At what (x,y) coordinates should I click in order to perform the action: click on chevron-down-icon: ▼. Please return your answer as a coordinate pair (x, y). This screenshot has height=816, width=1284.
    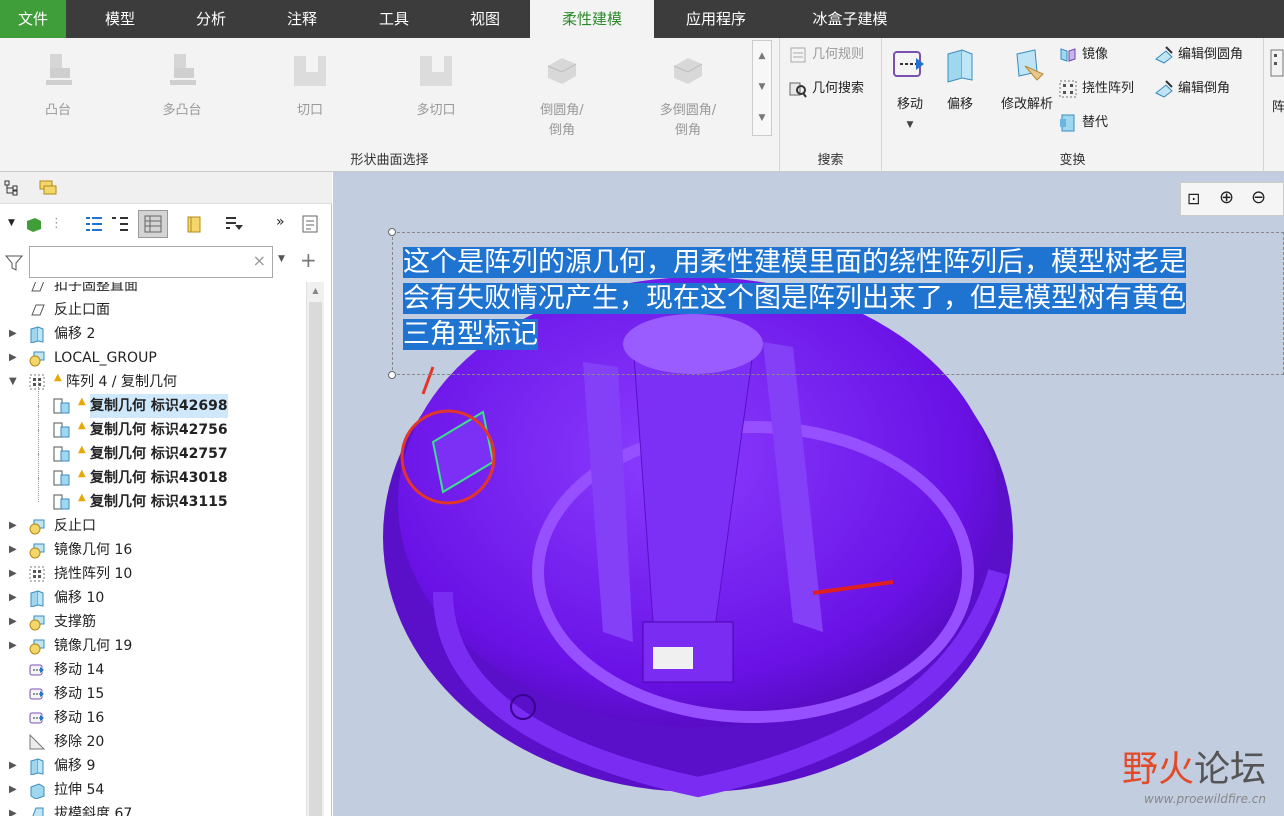
    Looking at the image, I should click on (762, 87).